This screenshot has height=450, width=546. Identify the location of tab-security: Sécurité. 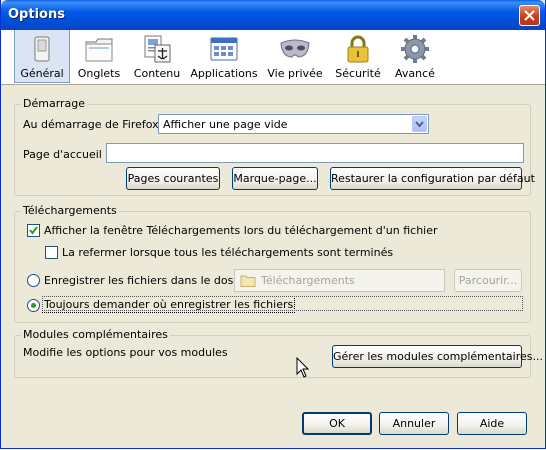
(358, 56).